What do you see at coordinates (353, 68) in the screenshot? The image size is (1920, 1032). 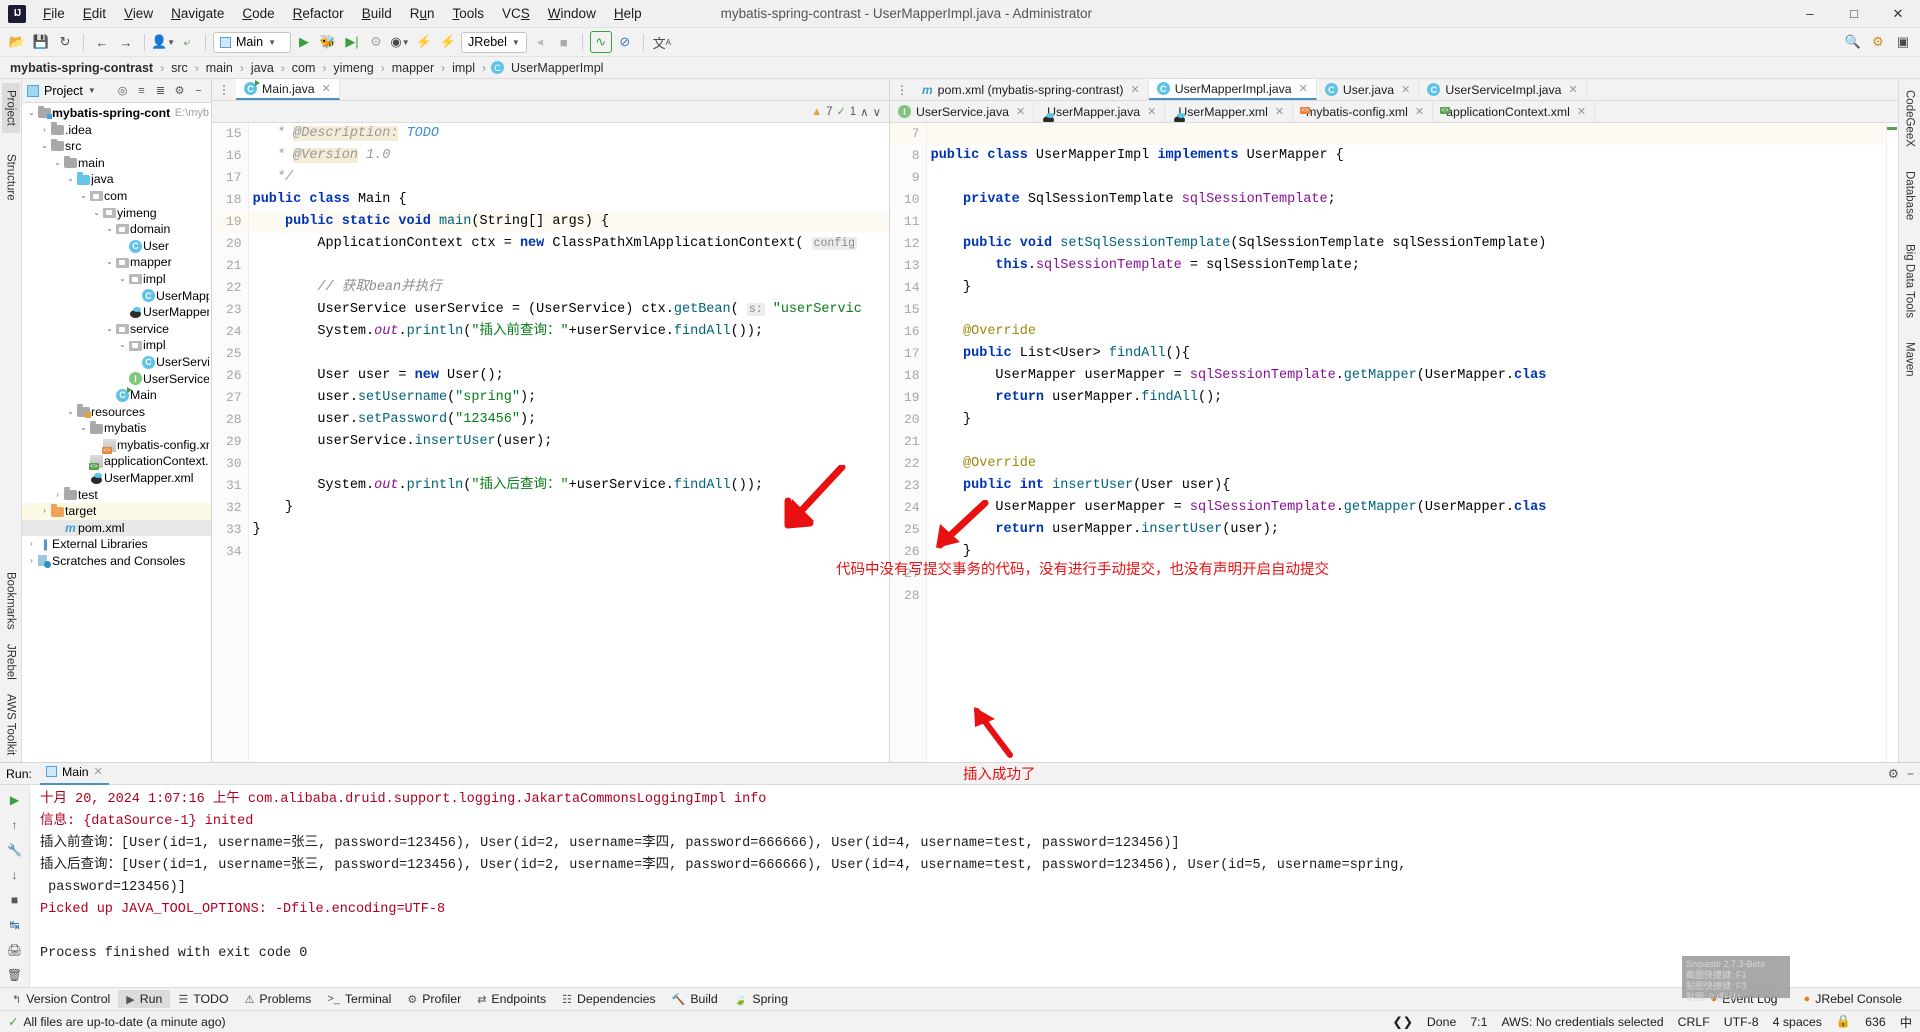 I see `breadcrumb-item-5: yimeng` at bounding box center [353, 68].